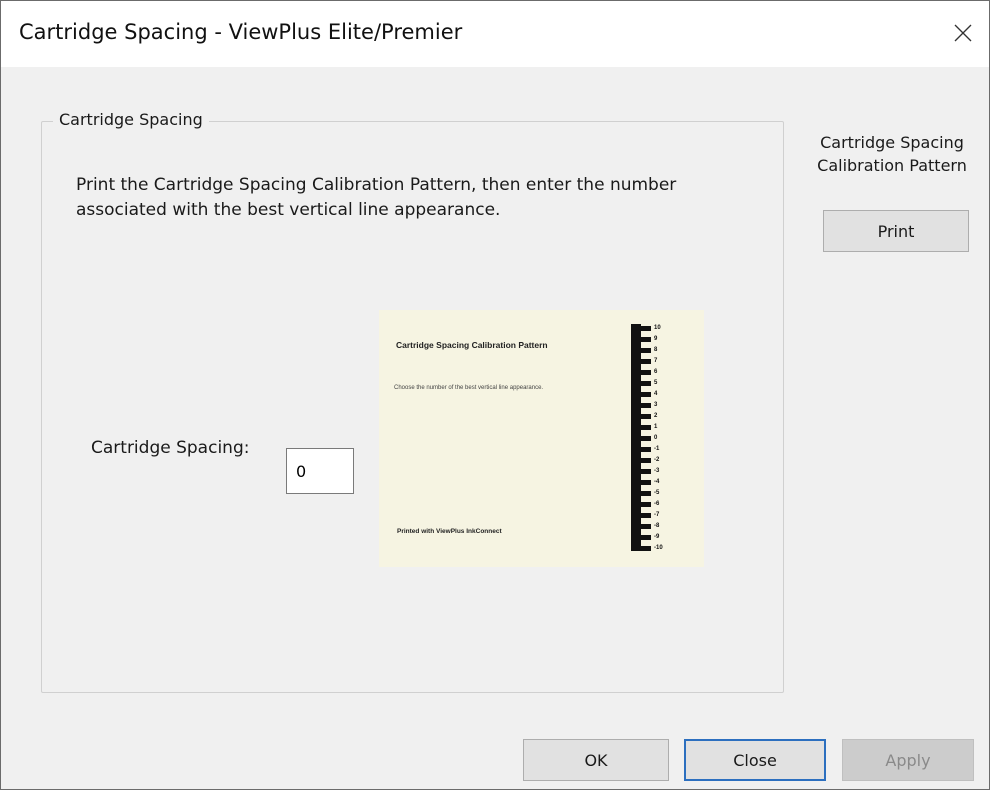 This screenshot has height=790, width=990. Describe the element at coordinates (657, 493) in the screenshot. I see `pattern-tick-label: -5` at that location.